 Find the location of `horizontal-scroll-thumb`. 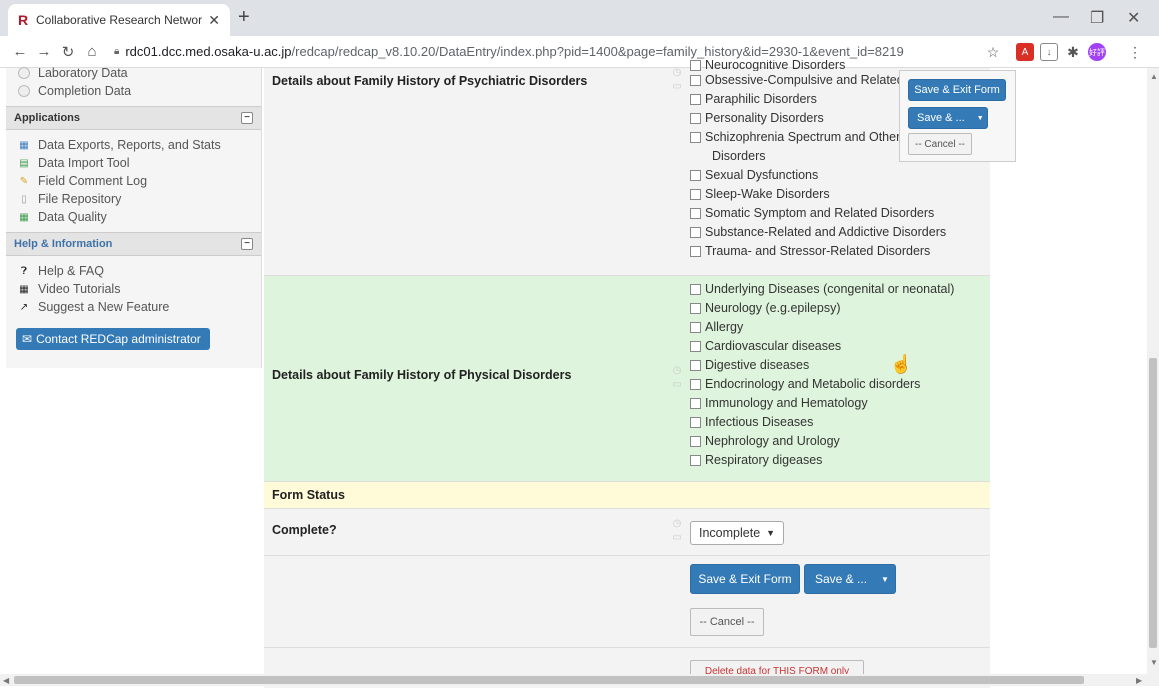

horizontal-scroll-thumb is located at coordinates (549, 680).